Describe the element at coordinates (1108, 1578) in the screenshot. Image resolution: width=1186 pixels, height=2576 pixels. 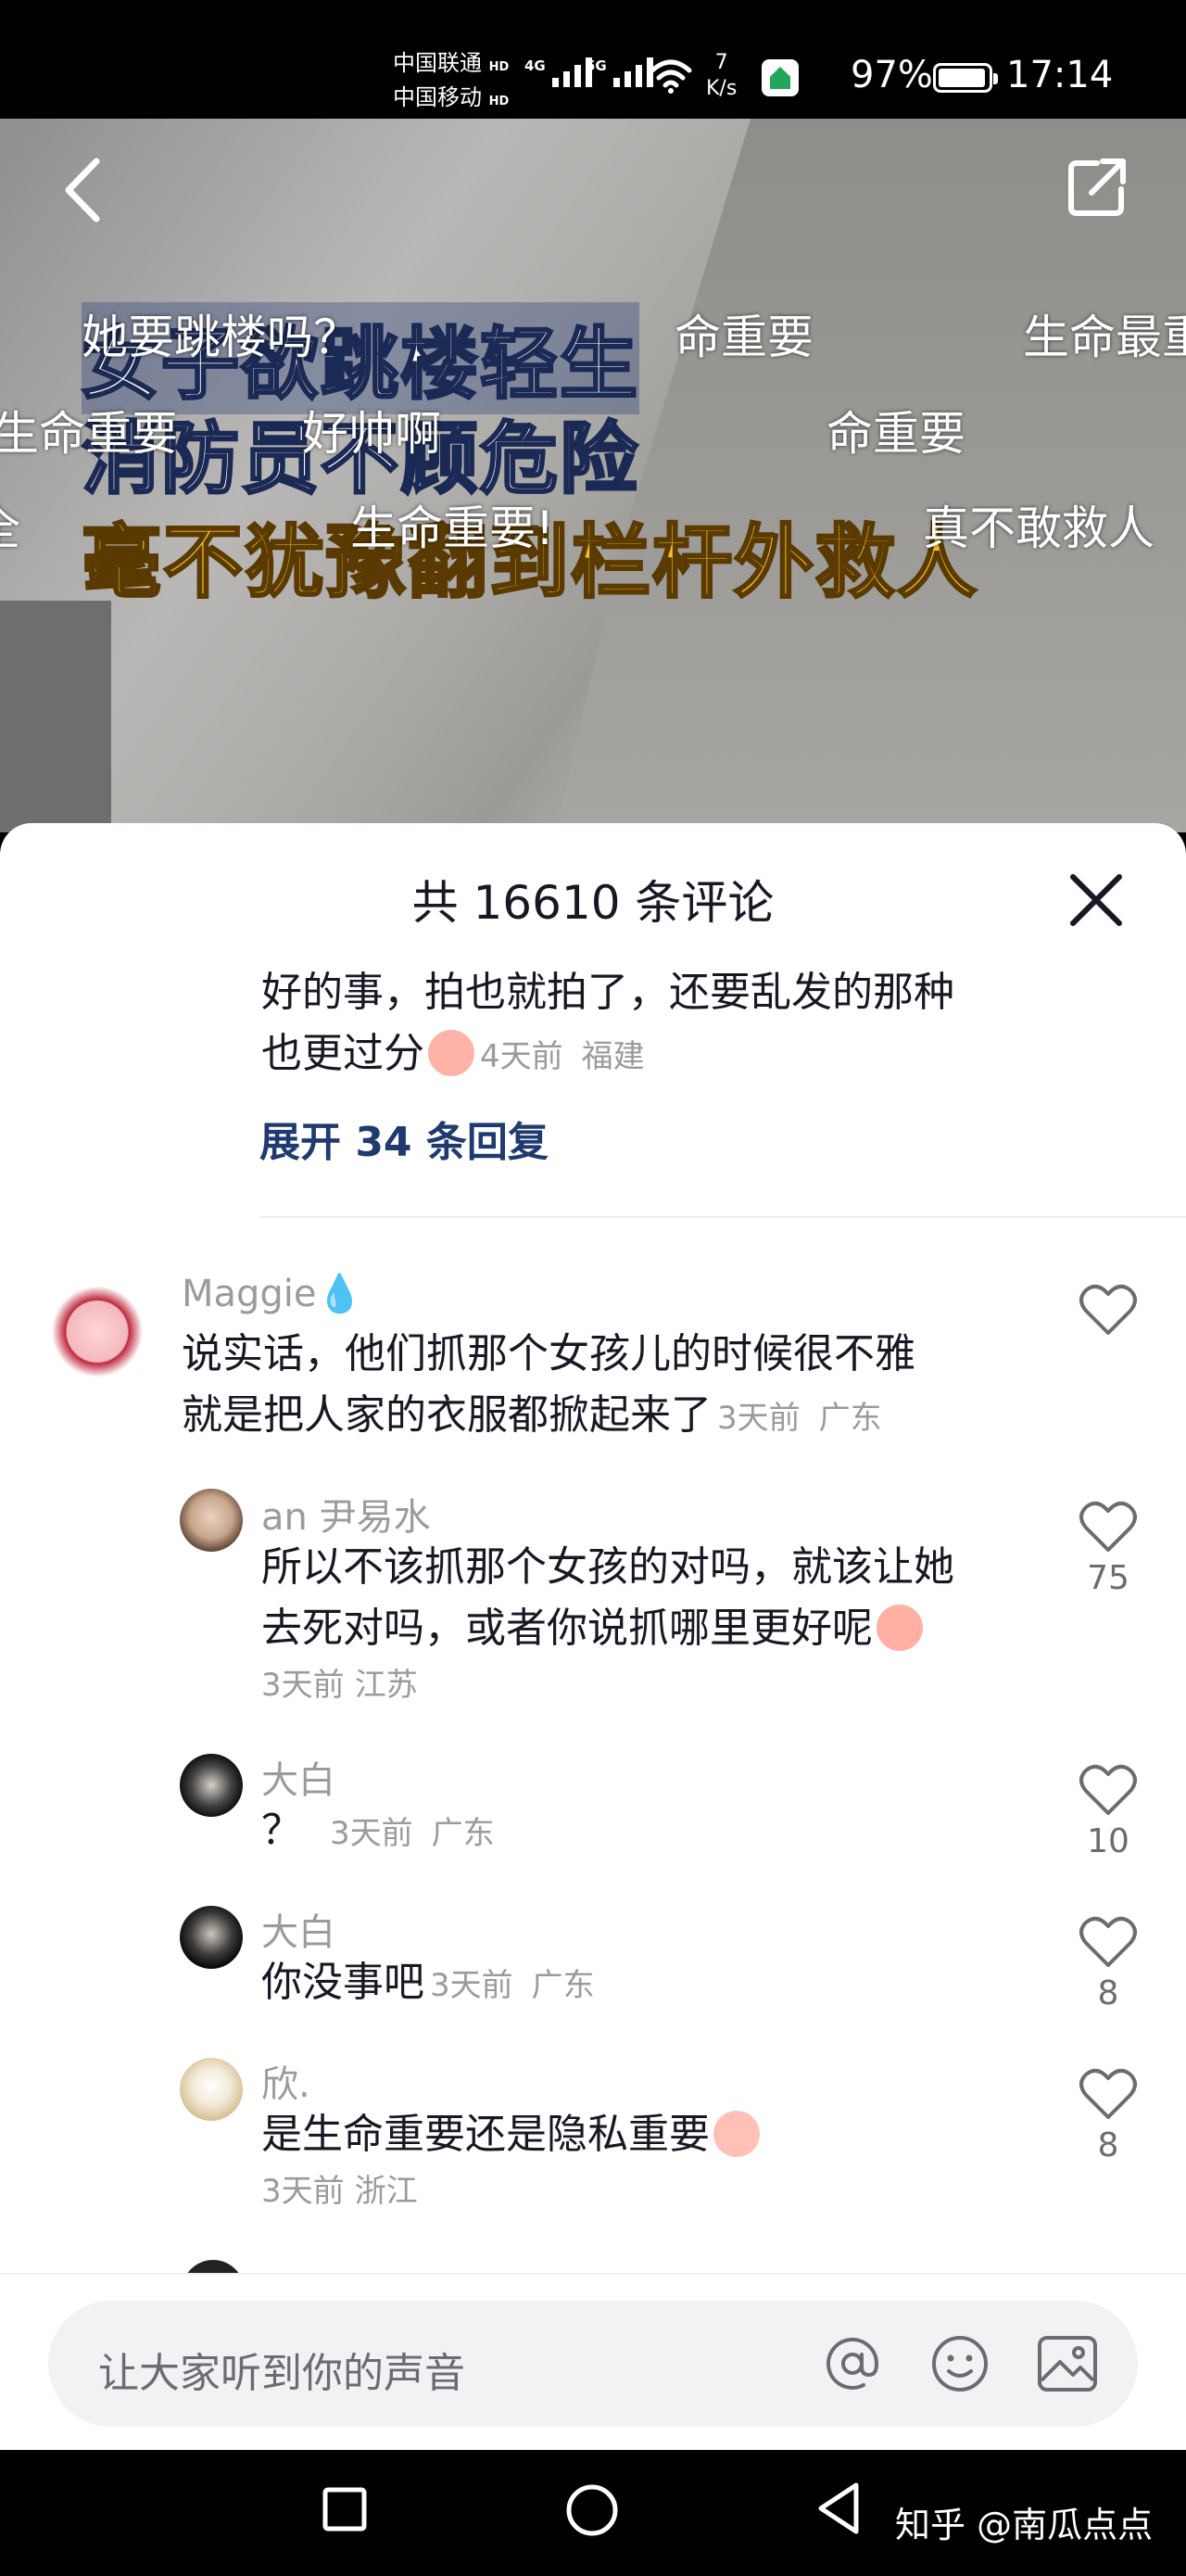
I see `like-count: 75` at that location.